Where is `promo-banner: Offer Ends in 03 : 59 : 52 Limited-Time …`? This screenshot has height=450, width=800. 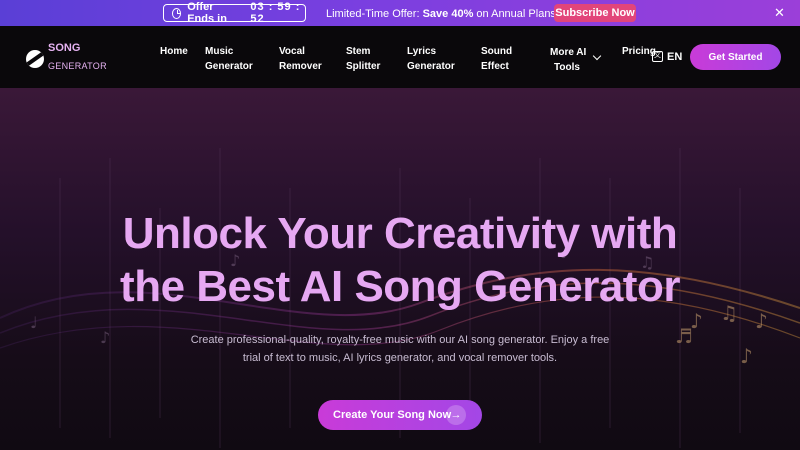
promo-banner: Offer Ends in 03 : 59 : 52 Limited-Time … is located at coordinates (400, 13).